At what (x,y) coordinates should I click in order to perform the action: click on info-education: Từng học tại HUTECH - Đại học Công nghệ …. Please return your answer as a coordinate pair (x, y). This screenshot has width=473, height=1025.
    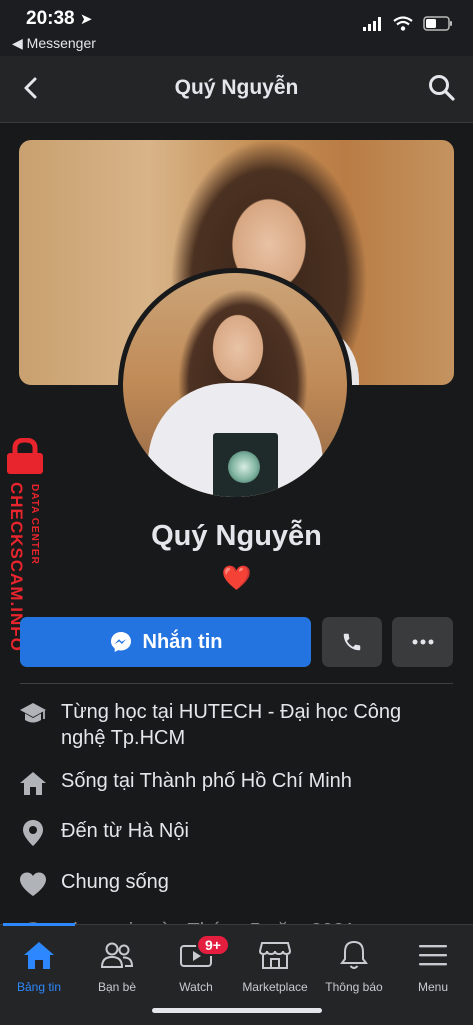
    Looking at the image, I should click on (228, 725).